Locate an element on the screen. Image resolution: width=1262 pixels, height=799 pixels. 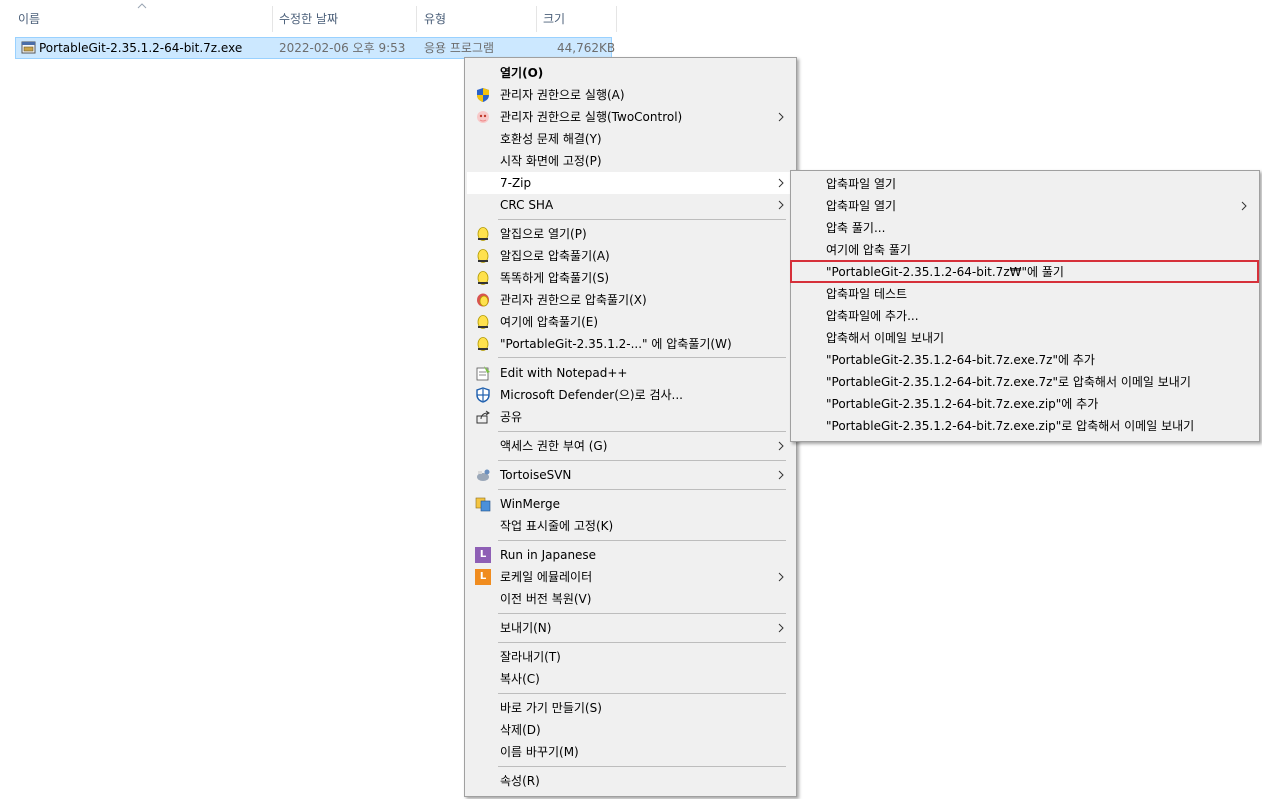
menu-label: 속성(R) is located at coordinates (520, 781).